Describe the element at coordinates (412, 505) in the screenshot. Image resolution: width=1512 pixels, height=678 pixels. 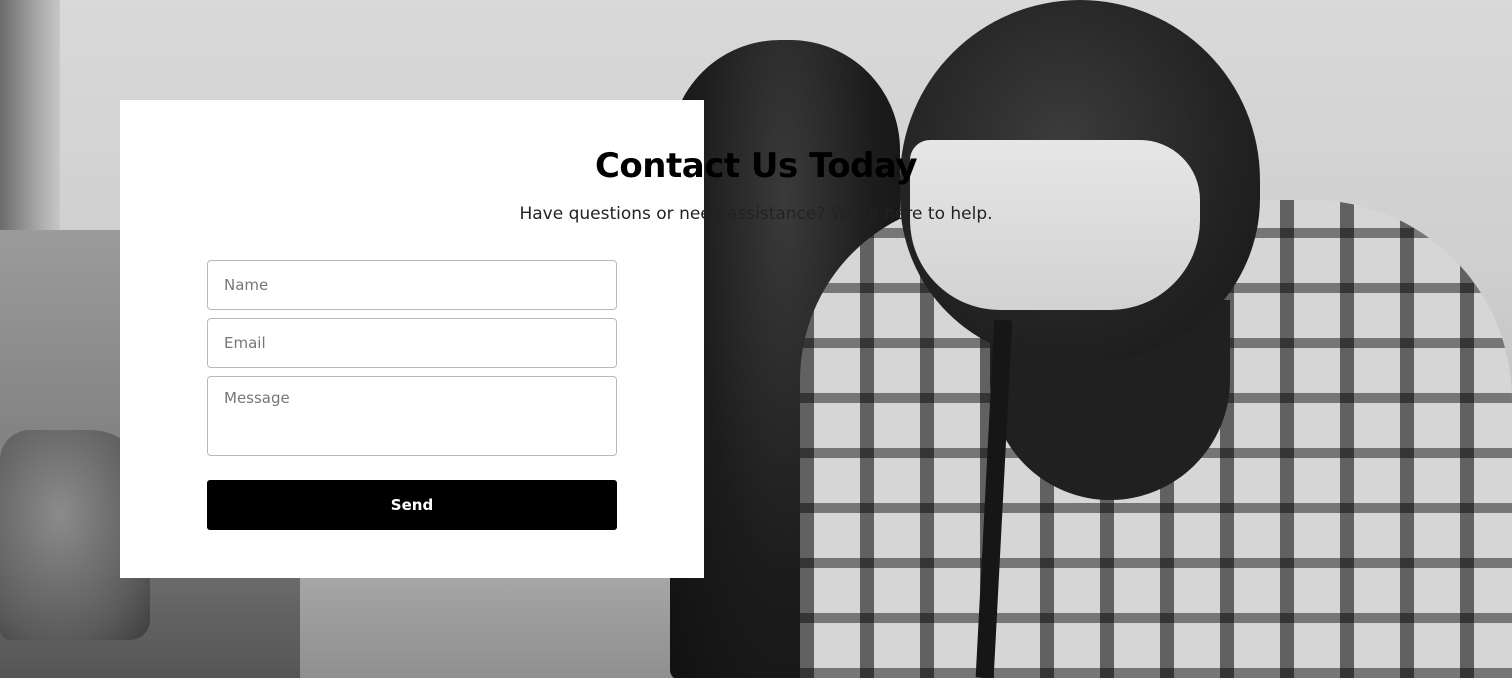
I see `send-button: Send` at that location.